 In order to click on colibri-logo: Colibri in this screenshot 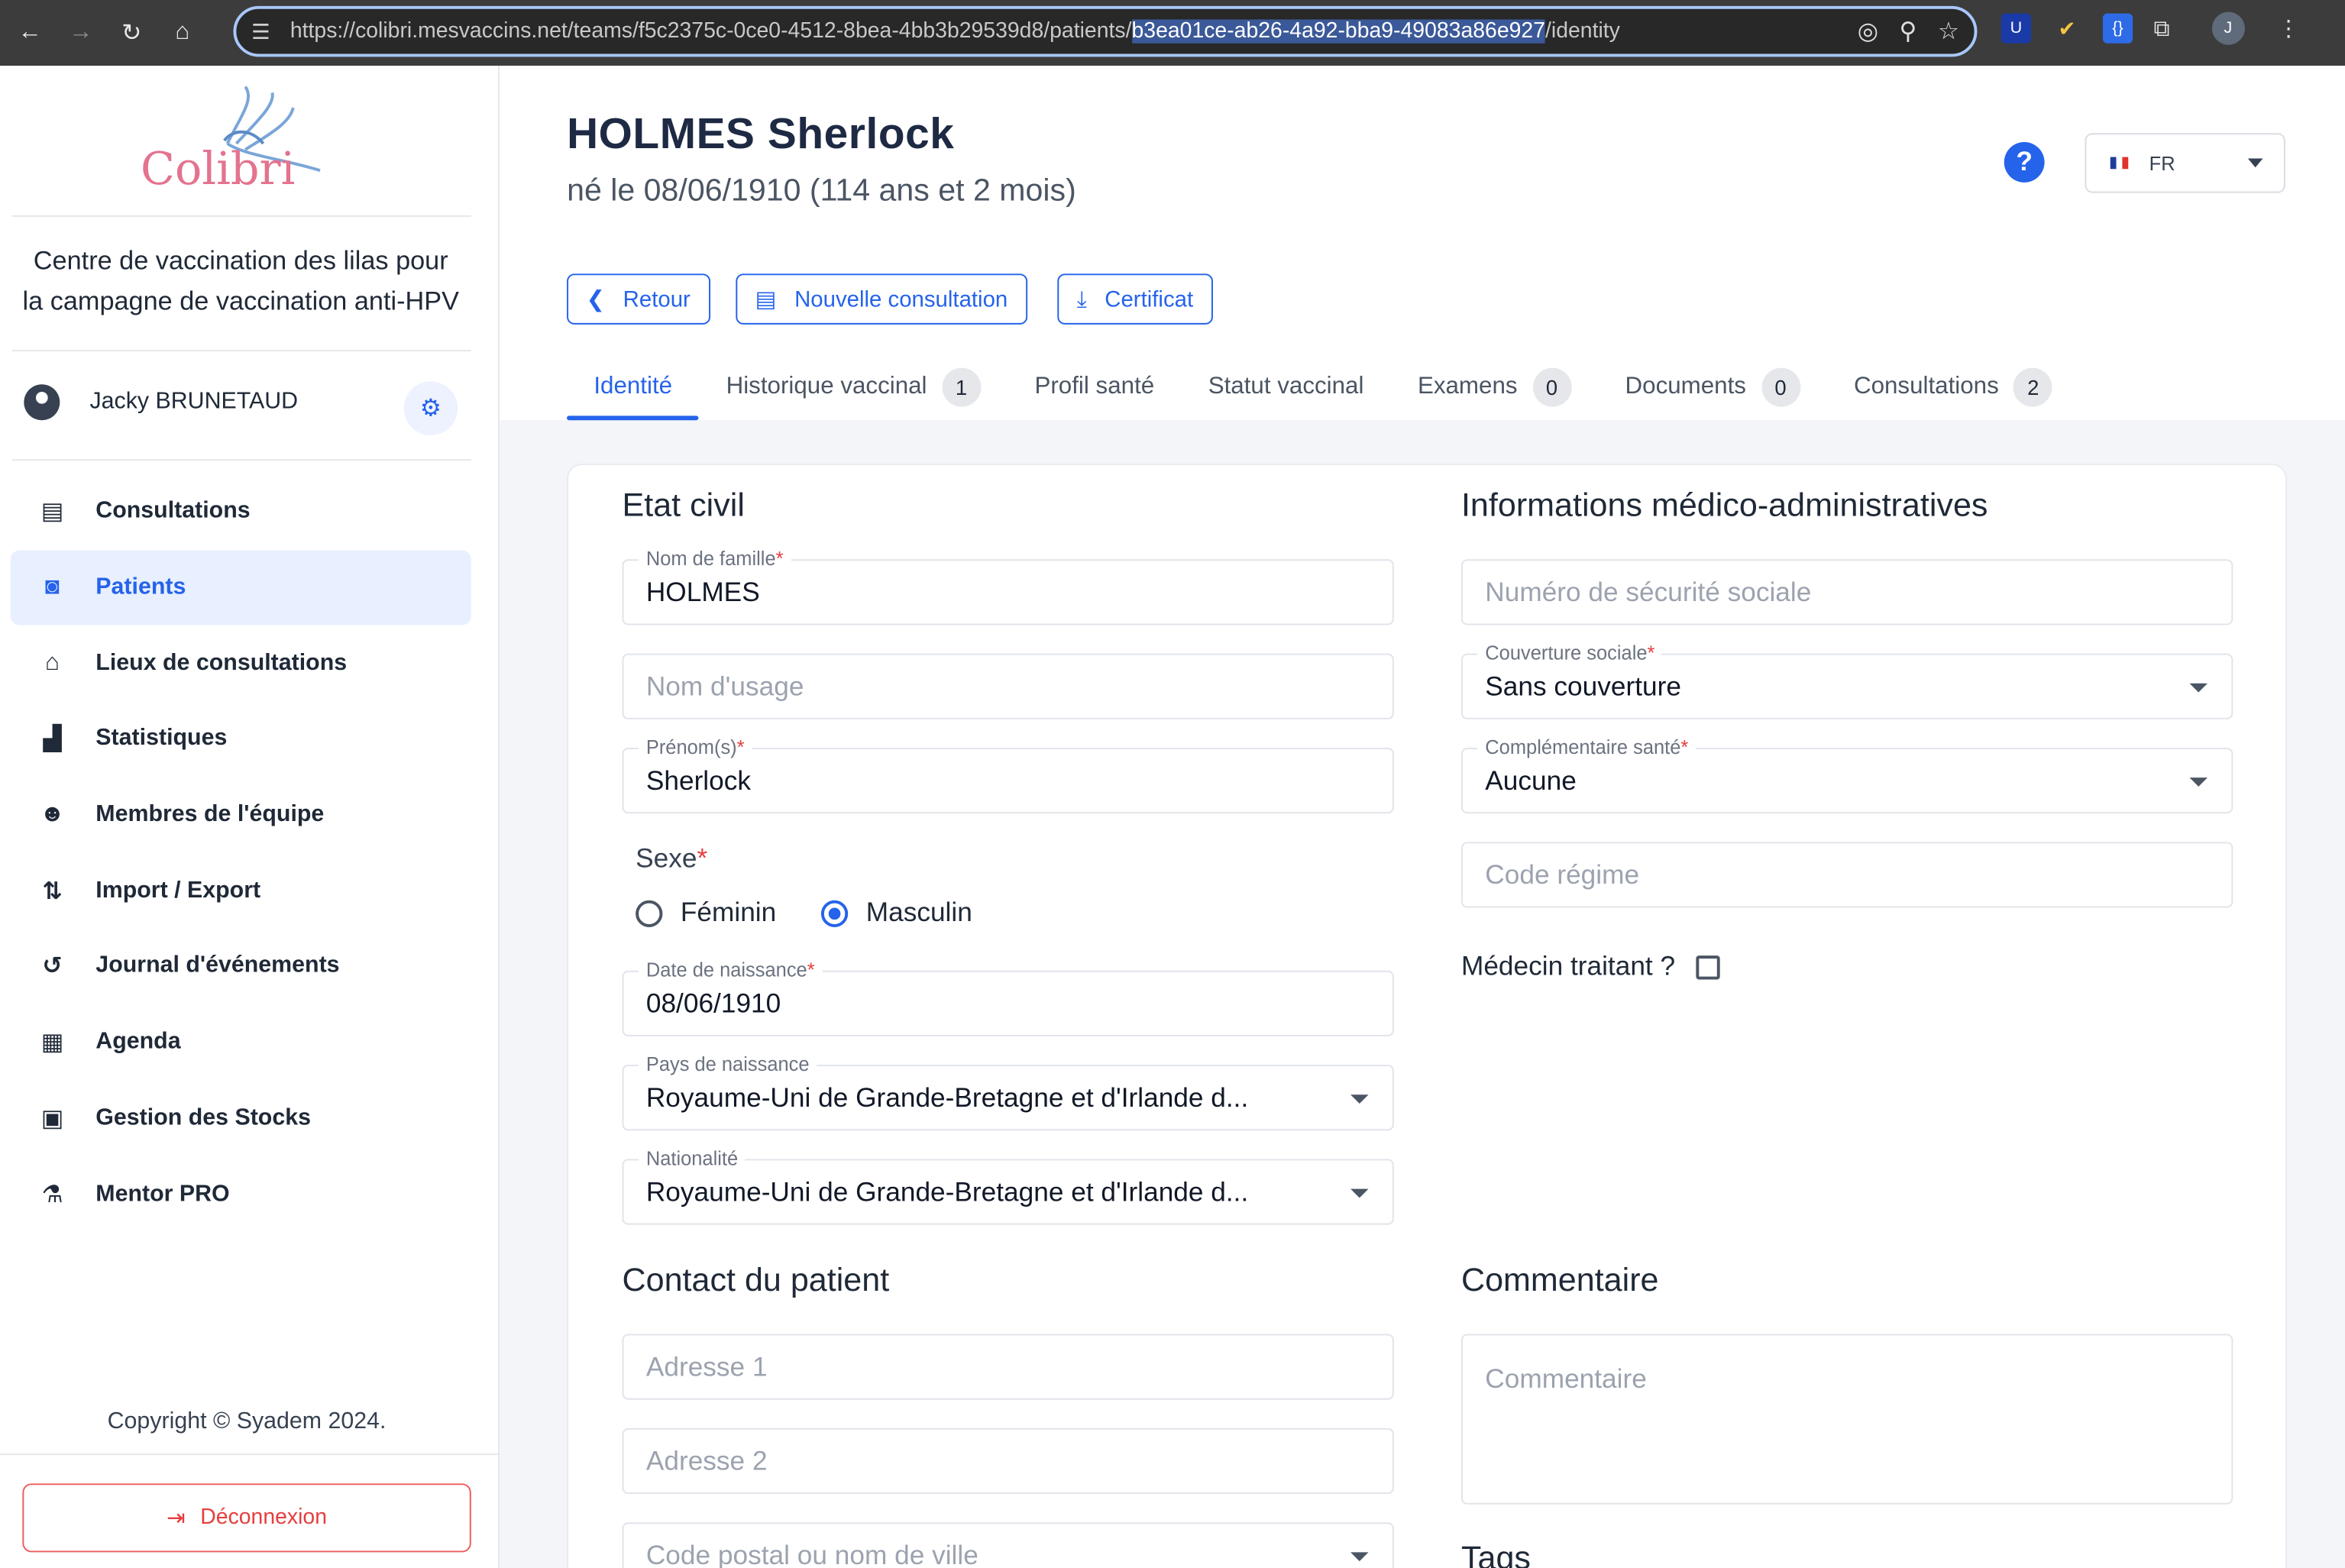, I will do `click(234, 144)`.